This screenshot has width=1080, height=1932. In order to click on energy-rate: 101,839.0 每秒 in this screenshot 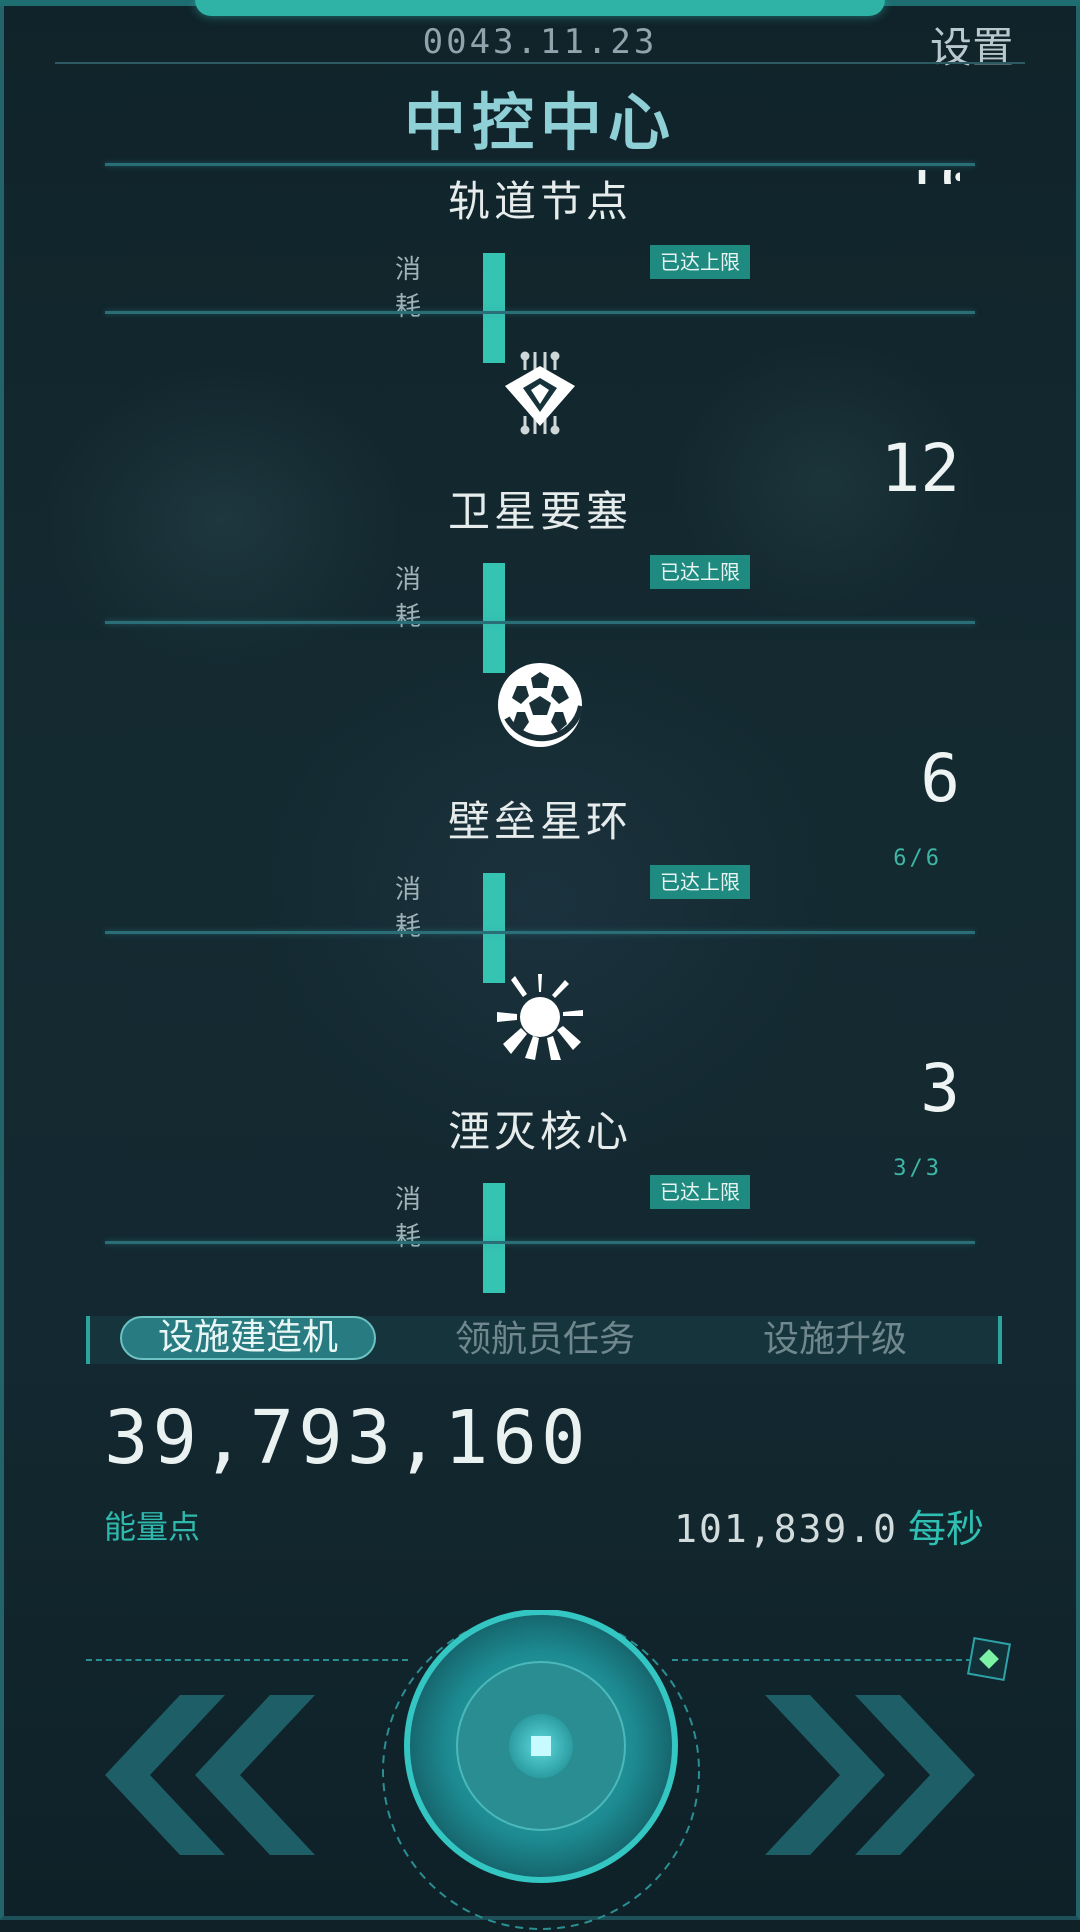, I will do `click(829, 1525)`.